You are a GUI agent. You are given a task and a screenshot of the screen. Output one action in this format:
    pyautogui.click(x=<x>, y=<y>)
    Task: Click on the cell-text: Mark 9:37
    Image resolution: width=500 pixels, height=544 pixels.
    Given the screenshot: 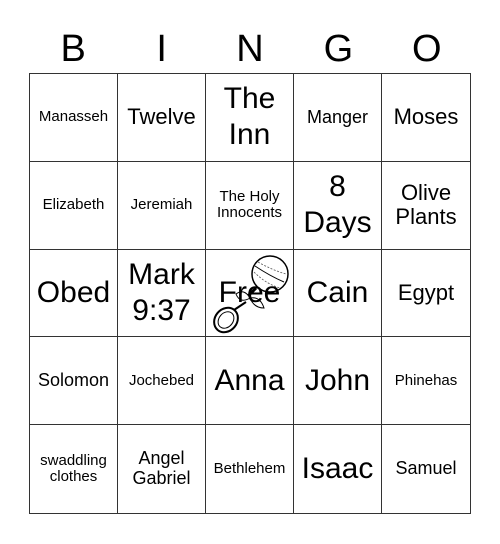 What is the action you would take?
    pyautogui.click(x=161, y=292)
    